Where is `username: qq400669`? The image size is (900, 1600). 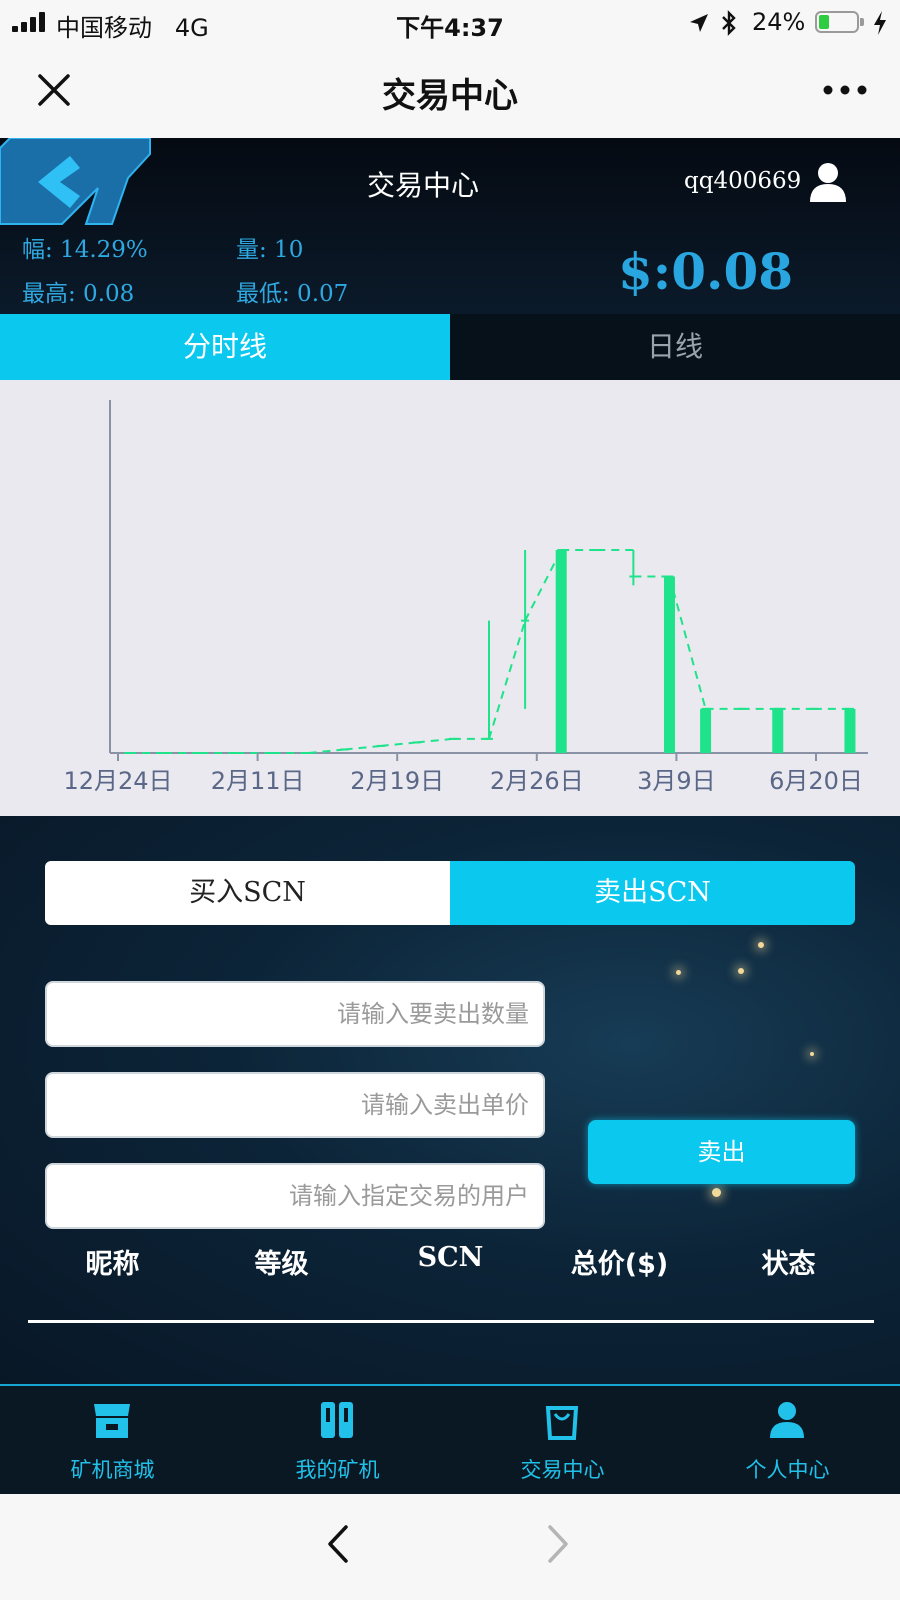 username: qq400669 is located at coordinates (743, 181).